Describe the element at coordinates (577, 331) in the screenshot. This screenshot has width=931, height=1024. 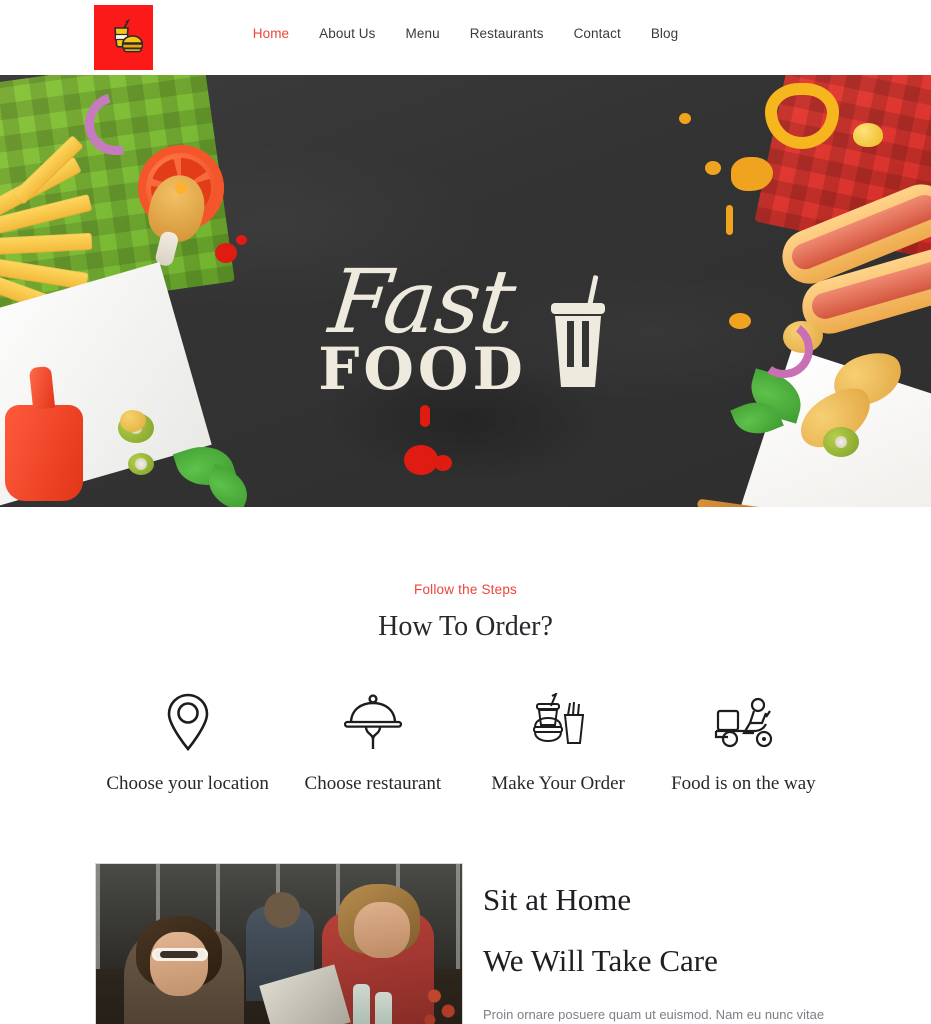
I see `soda-cup-icon` at that location.